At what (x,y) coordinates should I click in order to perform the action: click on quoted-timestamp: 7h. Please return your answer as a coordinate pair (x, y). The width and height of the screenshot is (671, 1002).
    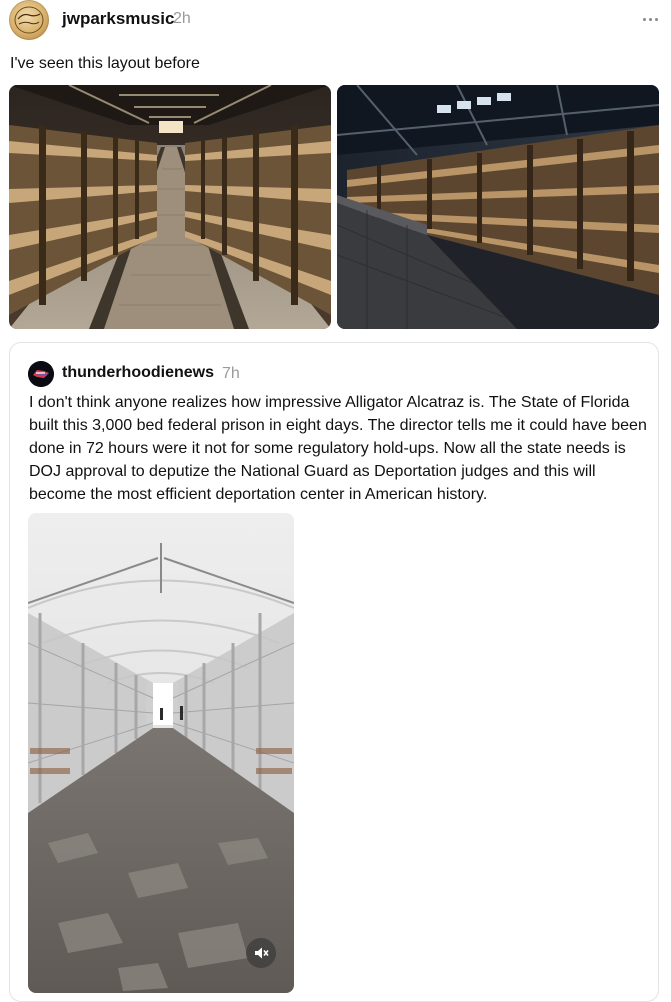
    Looking at the image, I should click on (231, 374).